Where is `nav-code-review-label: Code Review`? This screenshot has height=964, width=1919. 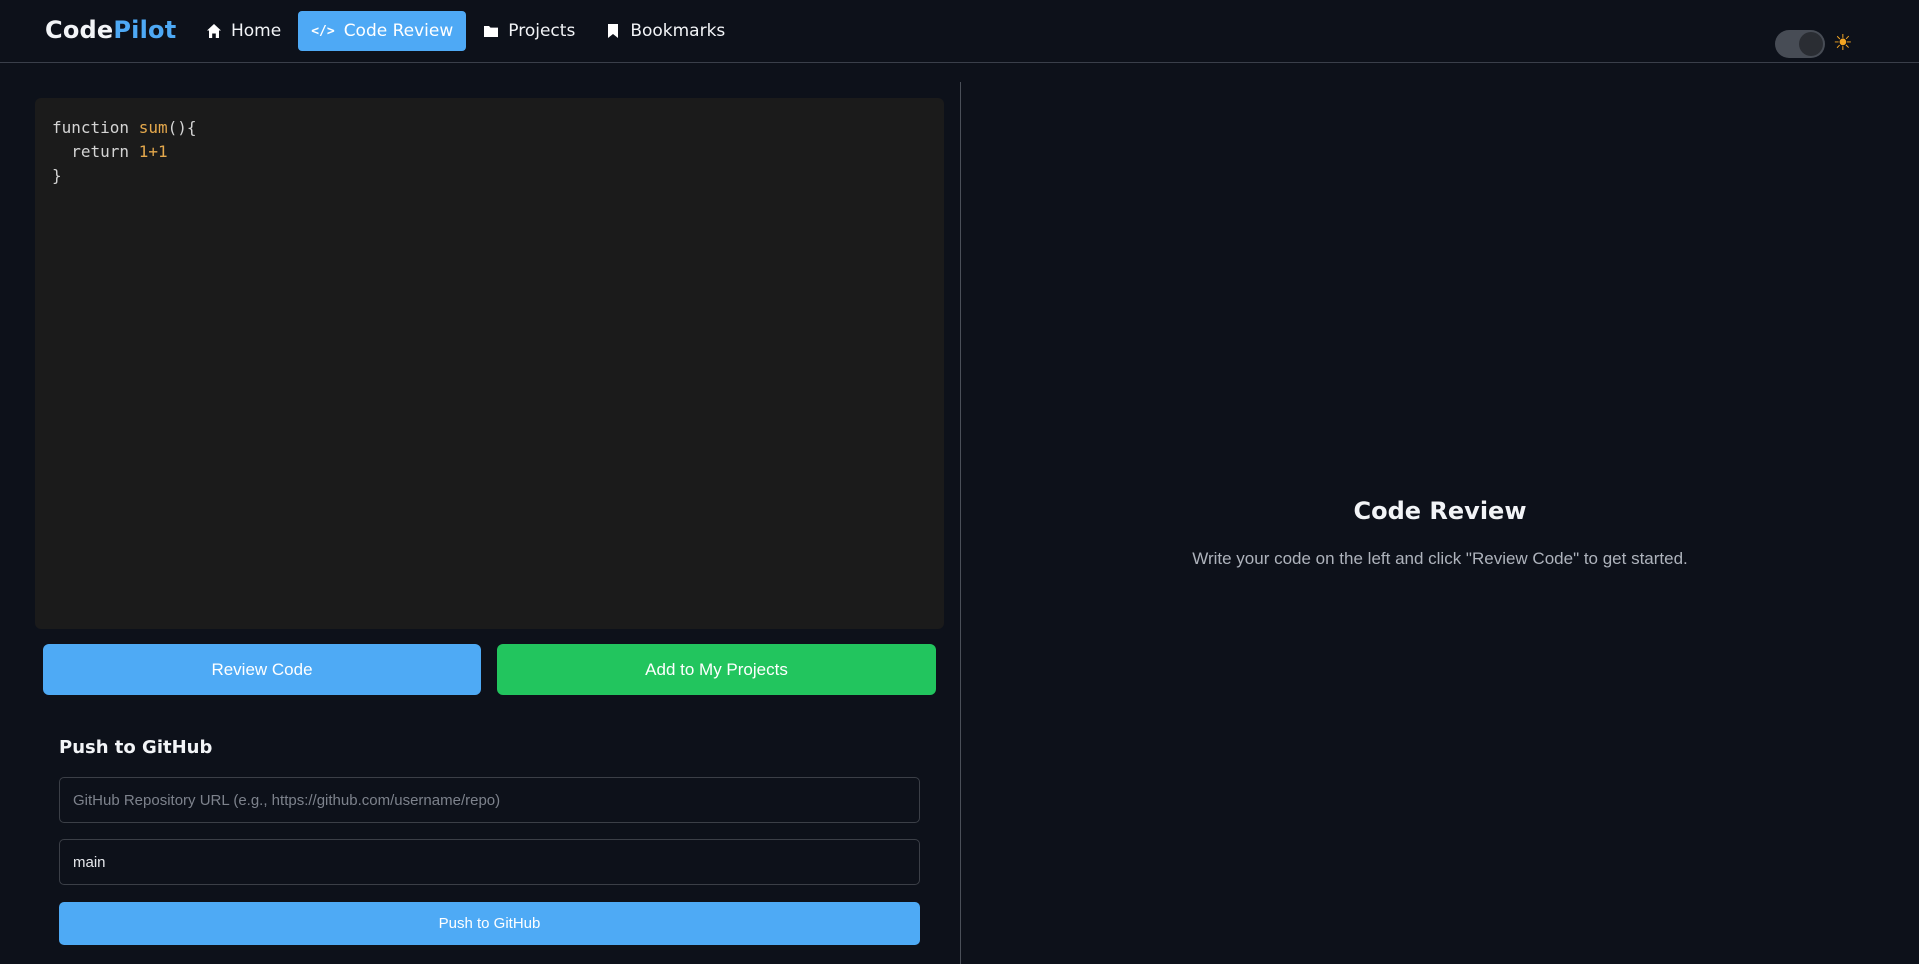 nav-code-review-label: Code Review is located at coordinates (398, 31).